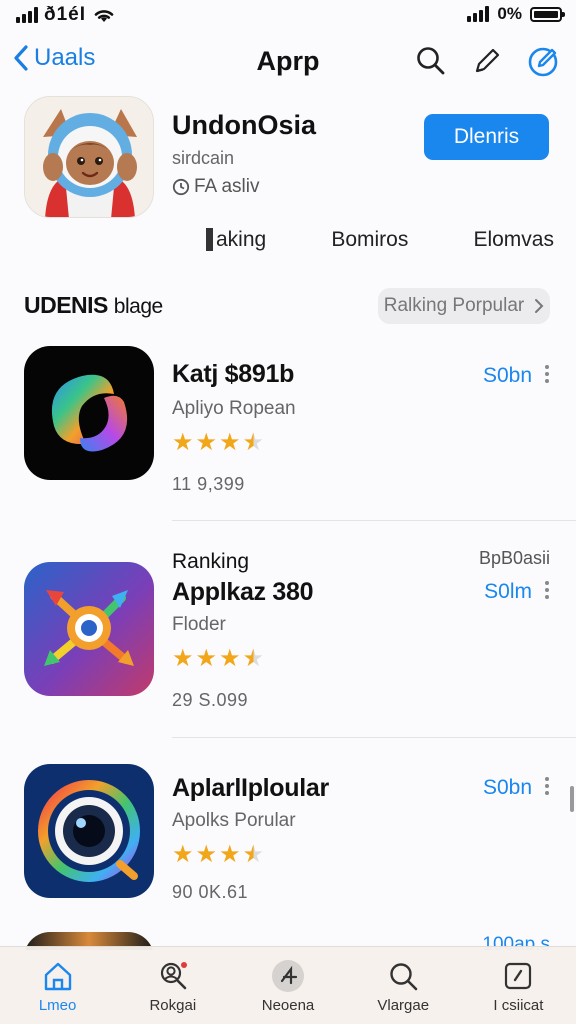 The width and height of the screenshot is (576, 1024). What do you see at coordinates (572, 799) in the screenshot?
I see `scroll-indicator` at bounding box center [572, 799].